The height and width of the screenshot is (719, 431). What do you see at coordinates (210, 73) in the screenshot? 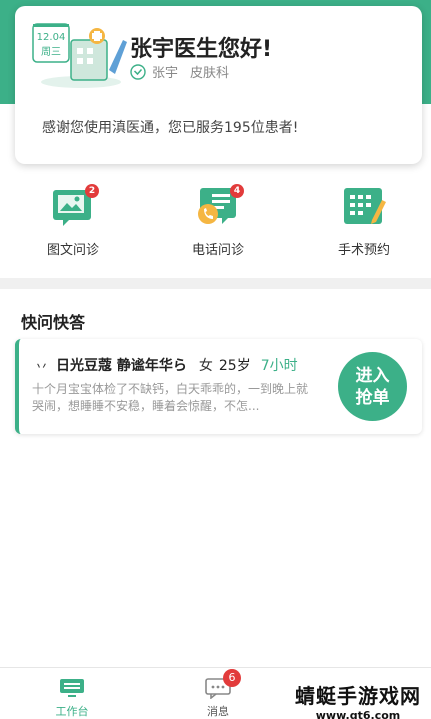
I see `doctor-department: 皮肤科` at bounding box center [210, 73].